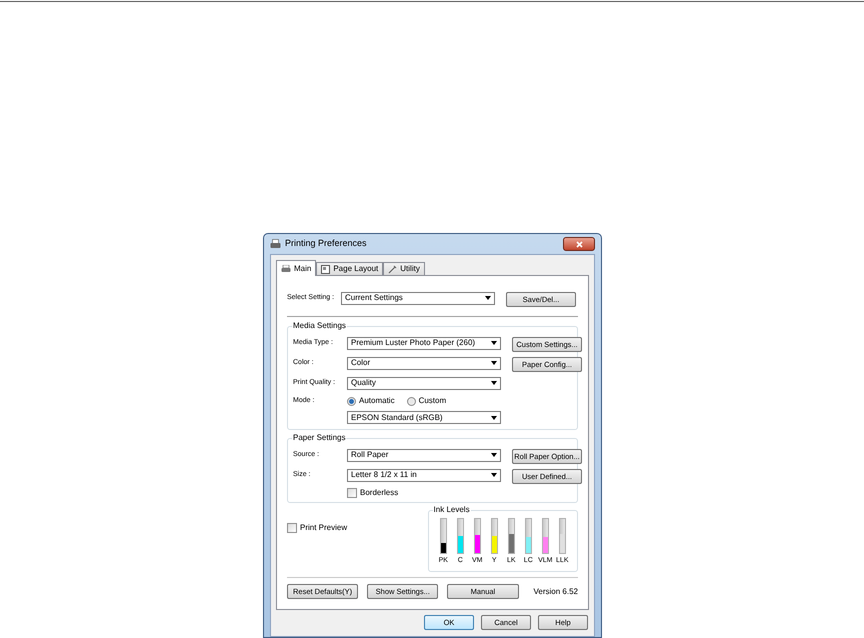  What do you see at coordinates (319, 326) in the screenshot?
I see `group-title: Media Settings` at bounding box center [319, 326].